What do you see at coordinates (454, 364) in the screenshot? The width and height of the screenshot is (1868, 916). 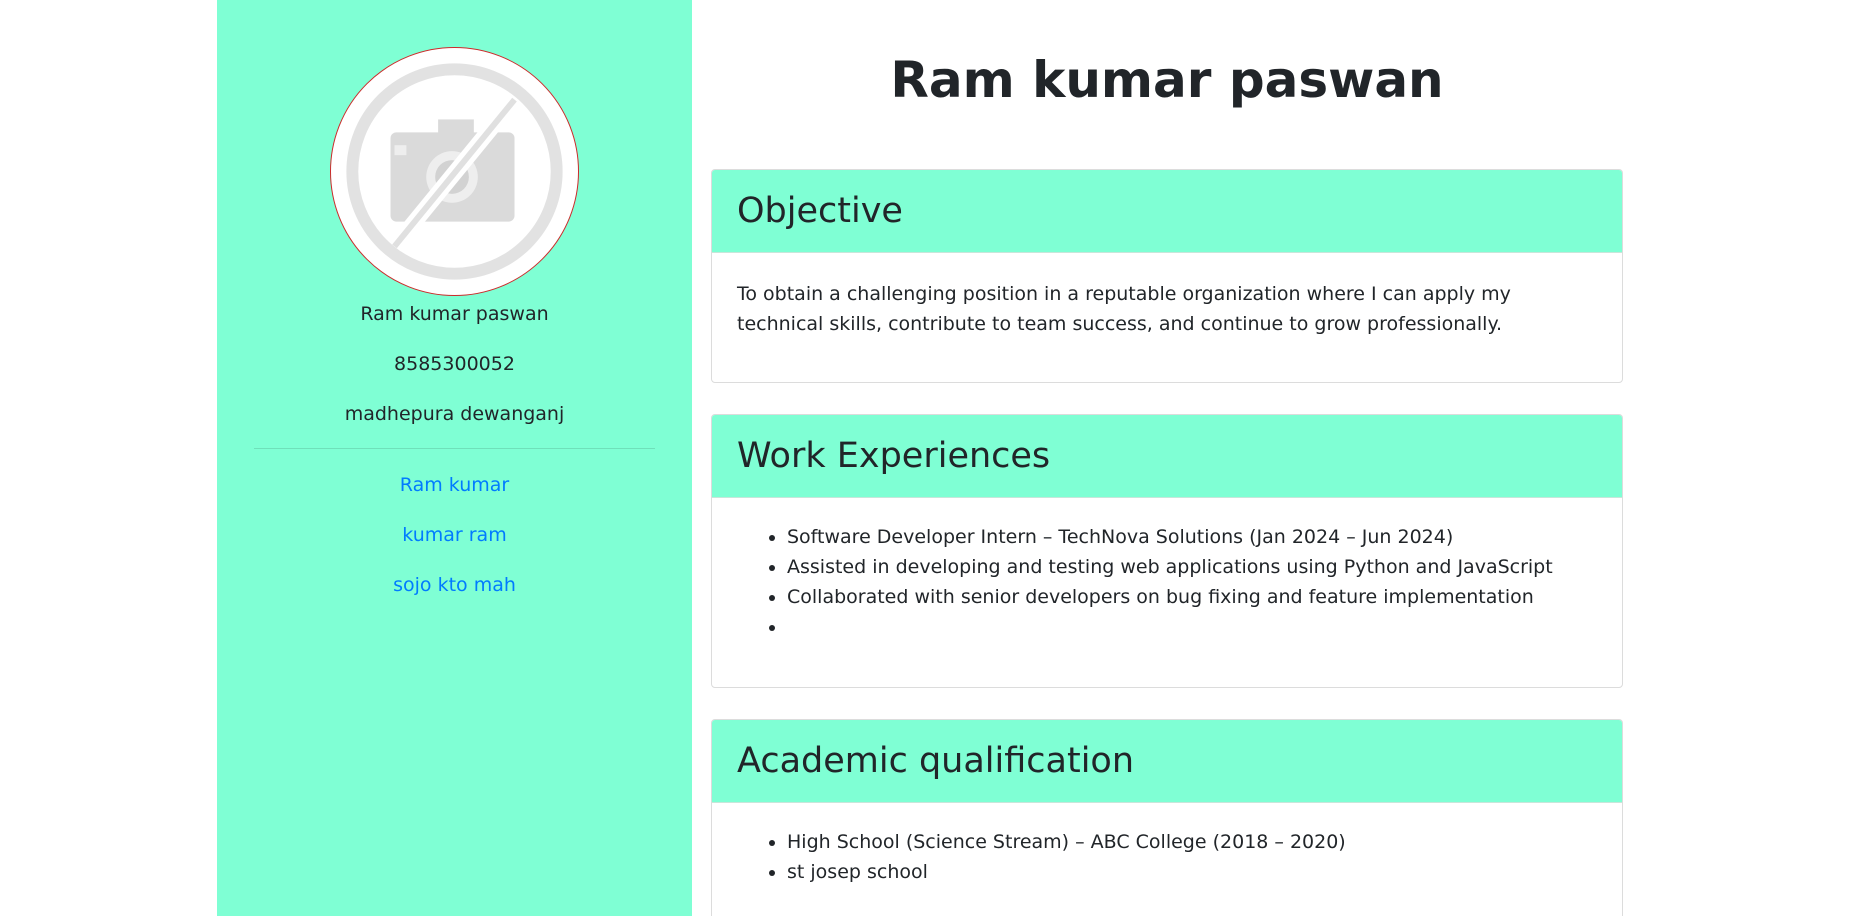 I see `profile-phone: 8585300052` at bounding box center [454, 364].